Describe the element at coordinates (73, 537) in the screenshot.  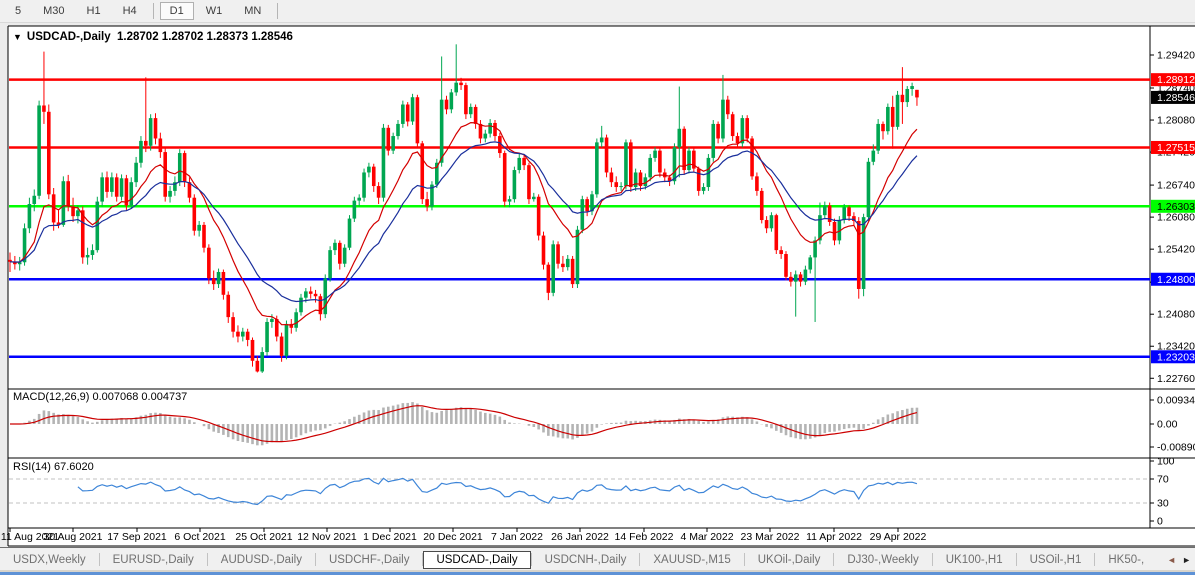
I see `svg-text: 30 Aug 2021` at that location.